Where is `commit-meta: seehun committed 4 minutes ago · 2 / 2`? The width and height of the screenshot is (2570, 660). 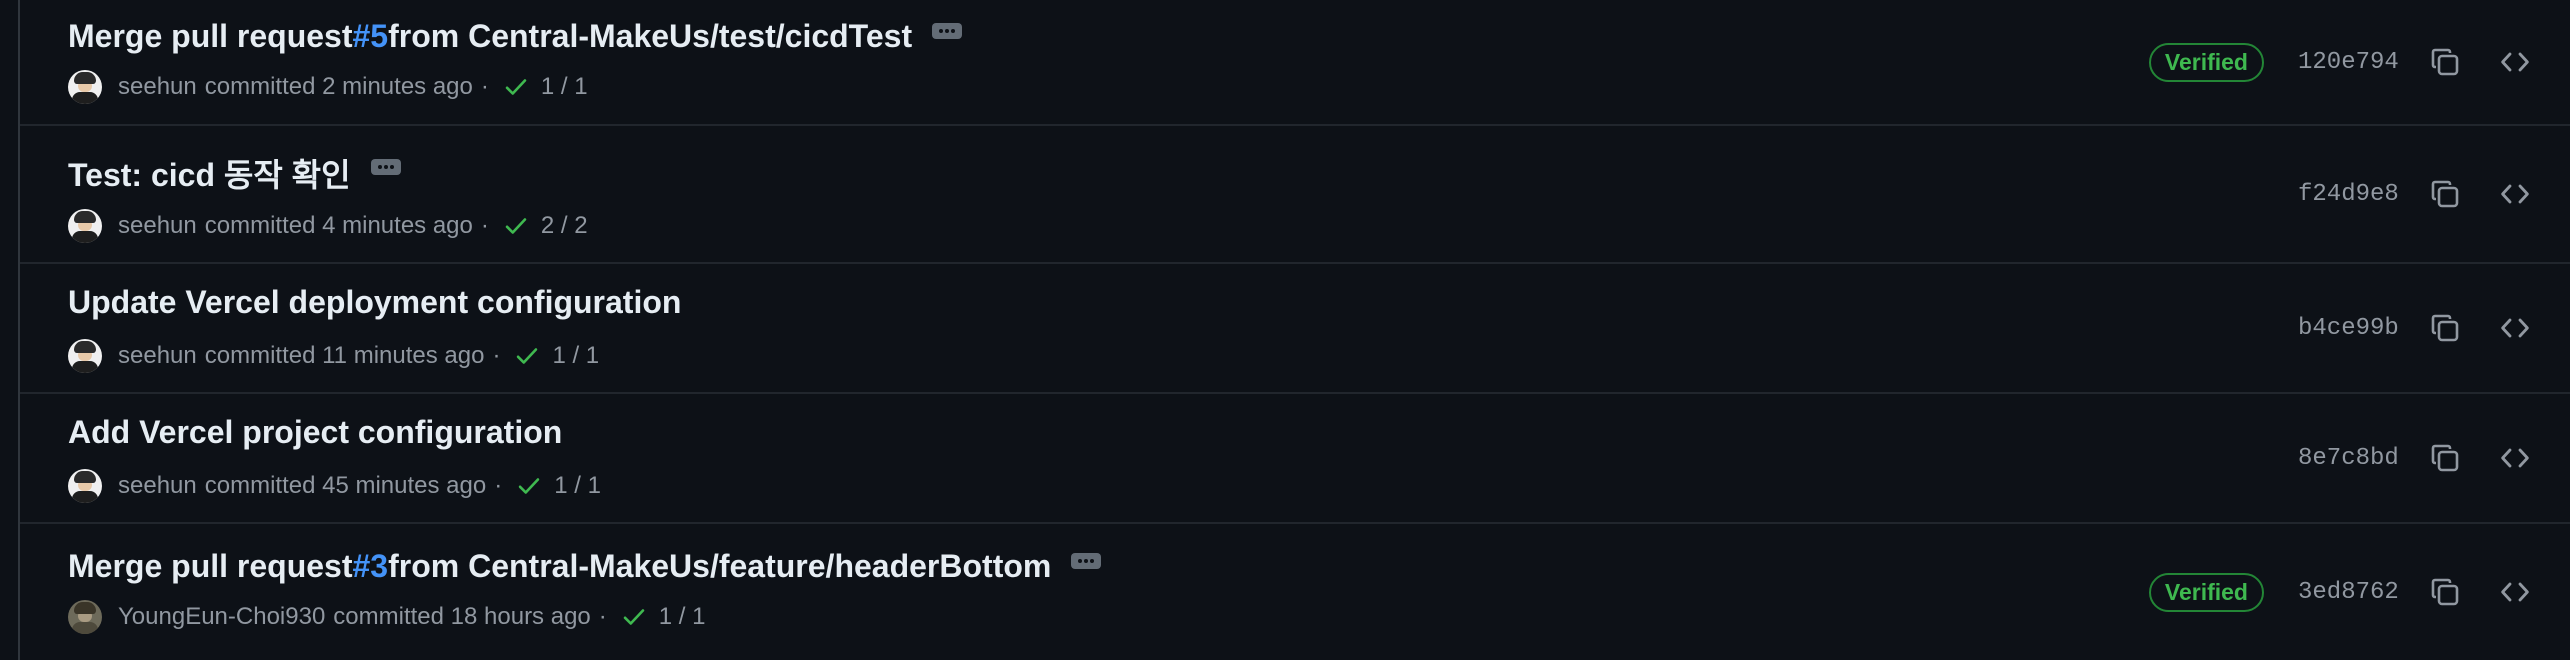 commit-meta: seehun committed 4 minutes ago · 2 / 2 is located at coordinates (328, 226).